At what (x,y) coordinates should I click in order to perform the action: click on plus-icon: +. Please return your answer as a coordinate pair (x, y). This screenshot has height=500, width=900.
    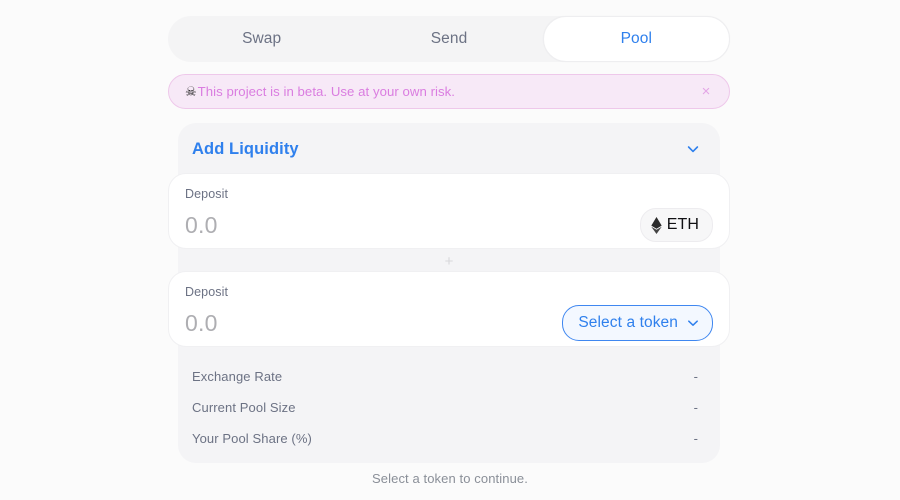
    Looking at the image, I should click on (449, 261).